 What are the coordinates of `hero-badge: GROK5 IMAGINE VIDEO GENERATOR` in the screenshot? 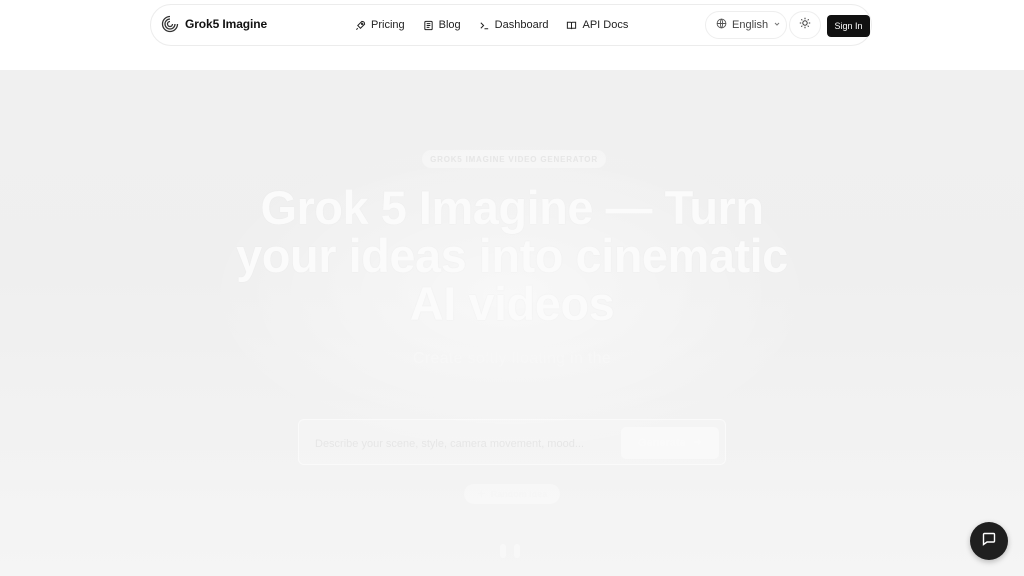 It's located at (514, 159).